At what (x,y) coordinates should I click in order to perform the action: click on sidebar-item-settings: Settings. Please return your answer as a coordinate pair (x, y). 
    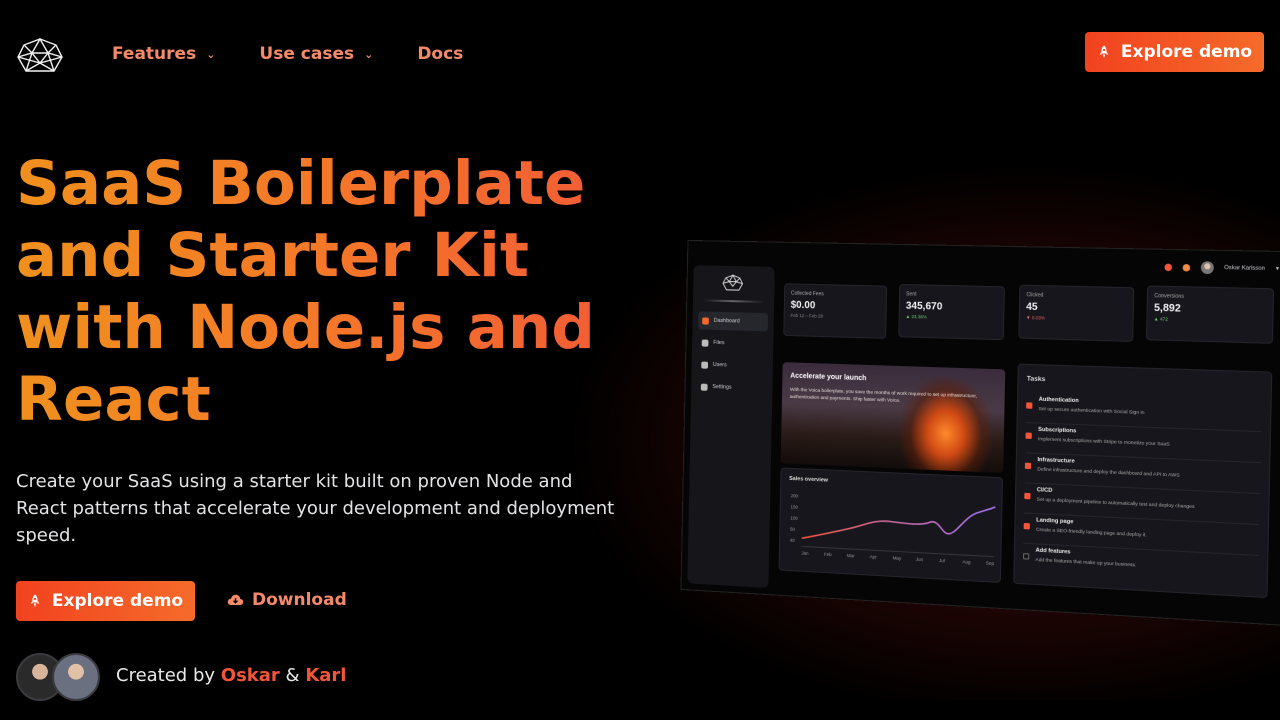
    Looking at the image, I should click on (732, 387).